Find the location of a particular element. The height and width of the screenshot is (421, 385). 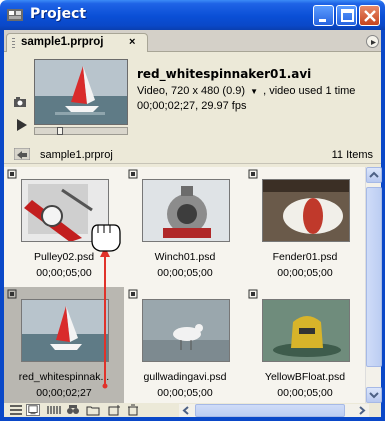

tab-grip-icon is located at coordinates (13, 43).